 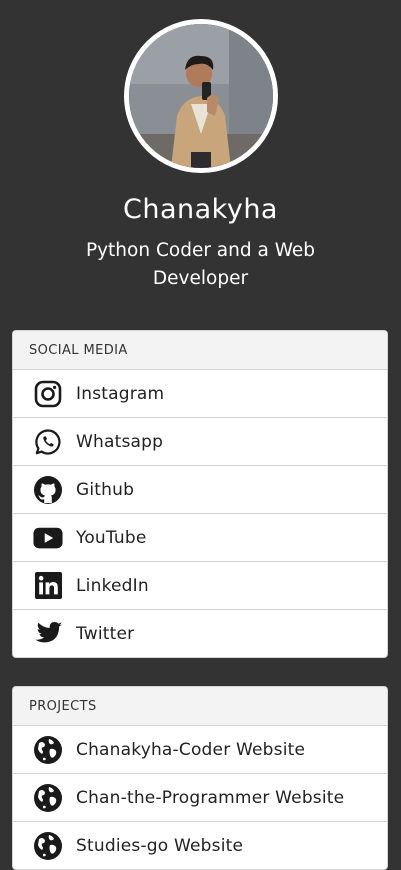 I want to click on project-link-label: Chanakyha-Coder Website, so click(x=191, y=749).